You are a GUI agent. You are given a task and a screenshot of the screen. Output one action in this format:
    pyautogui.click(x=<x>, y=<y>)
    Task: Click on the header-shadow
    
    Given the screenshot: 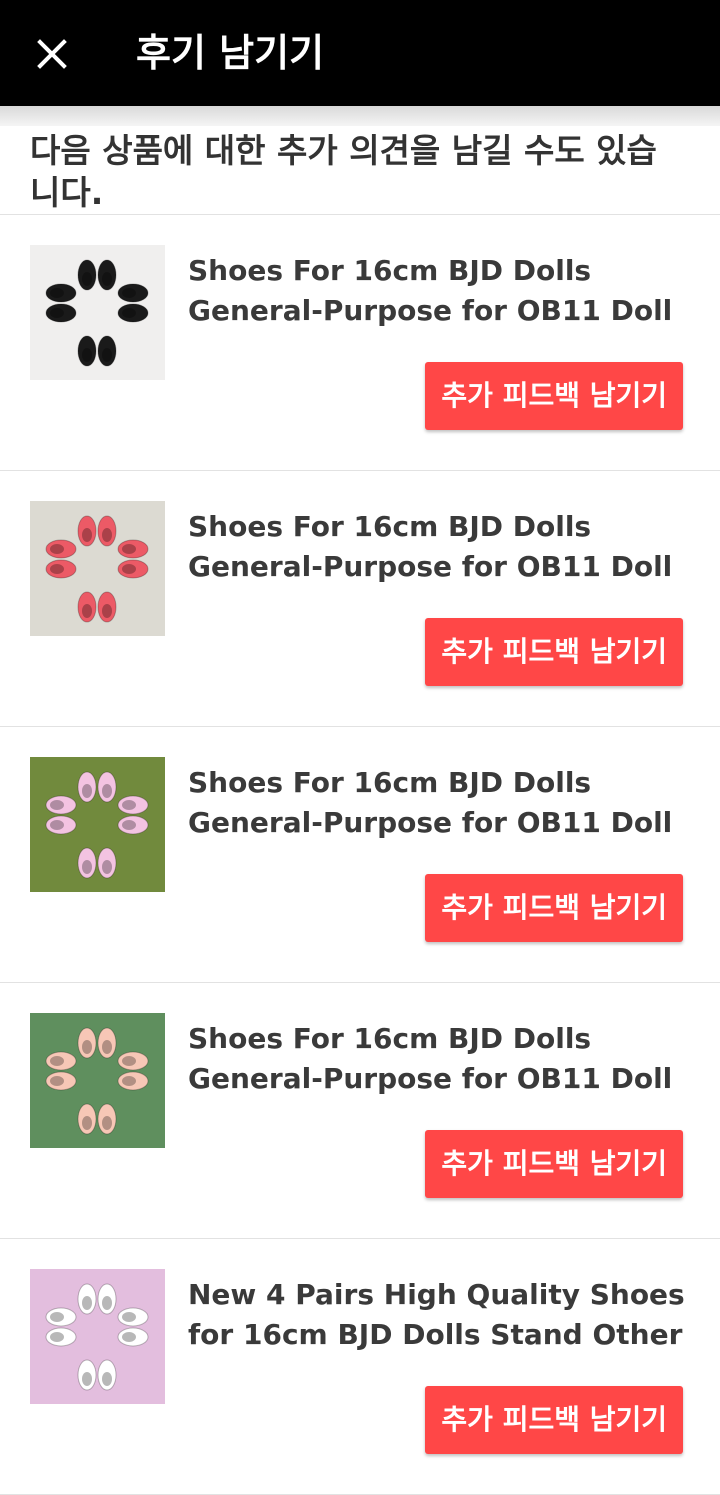 What is the action you would take?
    pyautogui.click(x=360, y=116)
    